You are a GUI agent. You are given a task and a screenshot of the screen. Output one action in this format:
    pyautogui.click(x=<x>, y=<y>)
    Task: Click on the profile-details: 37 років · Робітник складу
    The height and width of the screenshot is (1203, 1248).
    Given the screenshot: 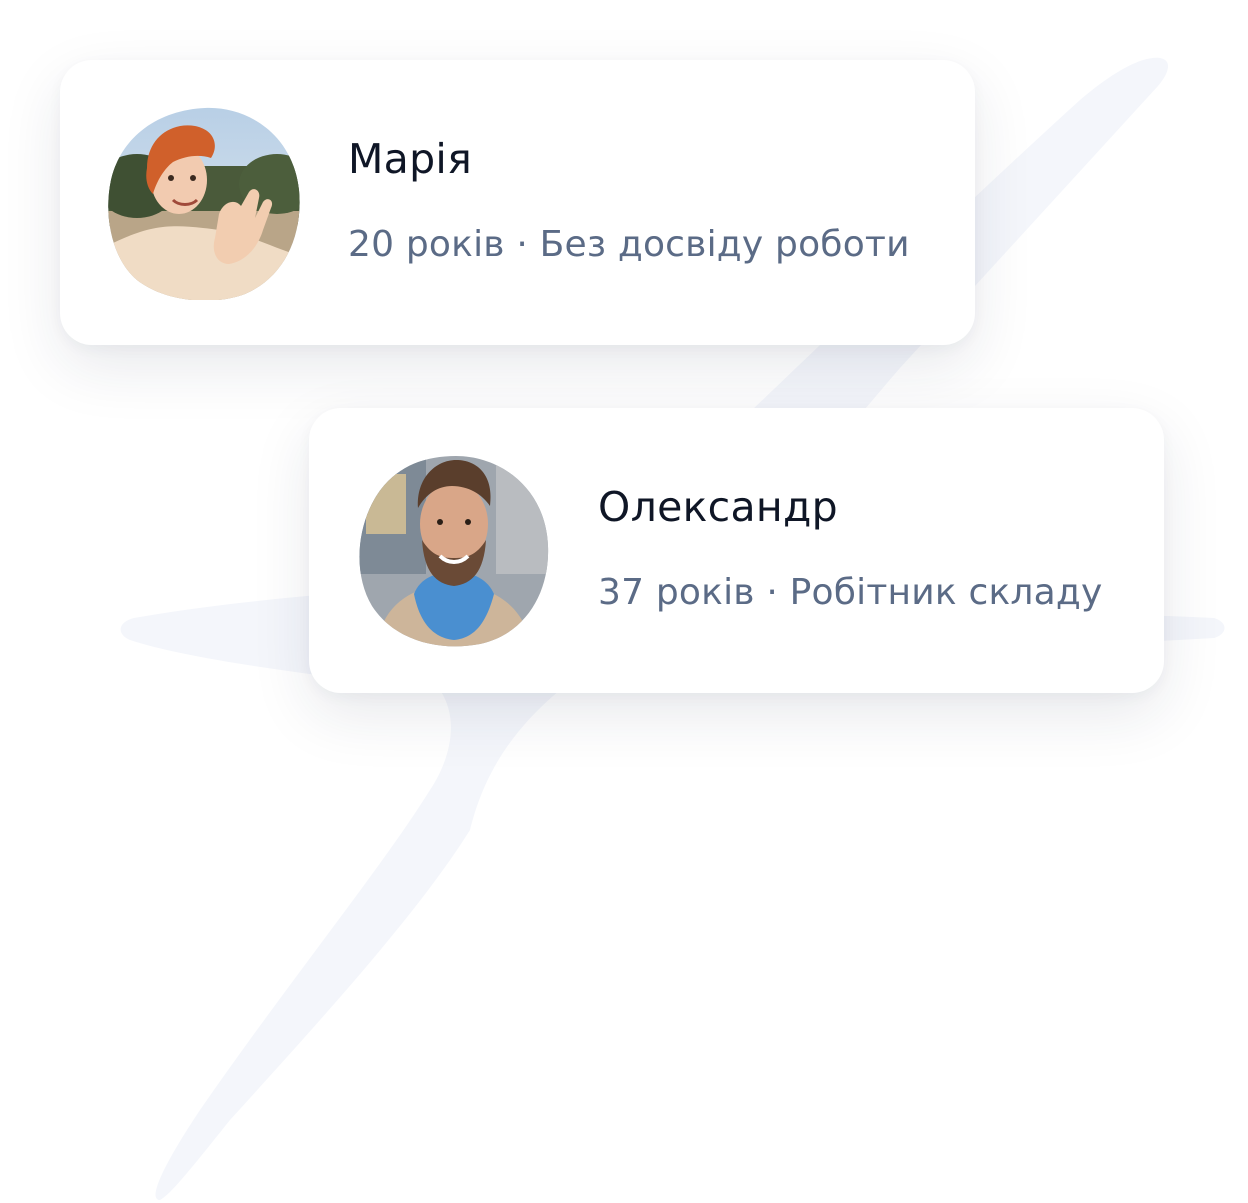 What is the action you would take?
    pyautogui.click(x=850, y=592)
    